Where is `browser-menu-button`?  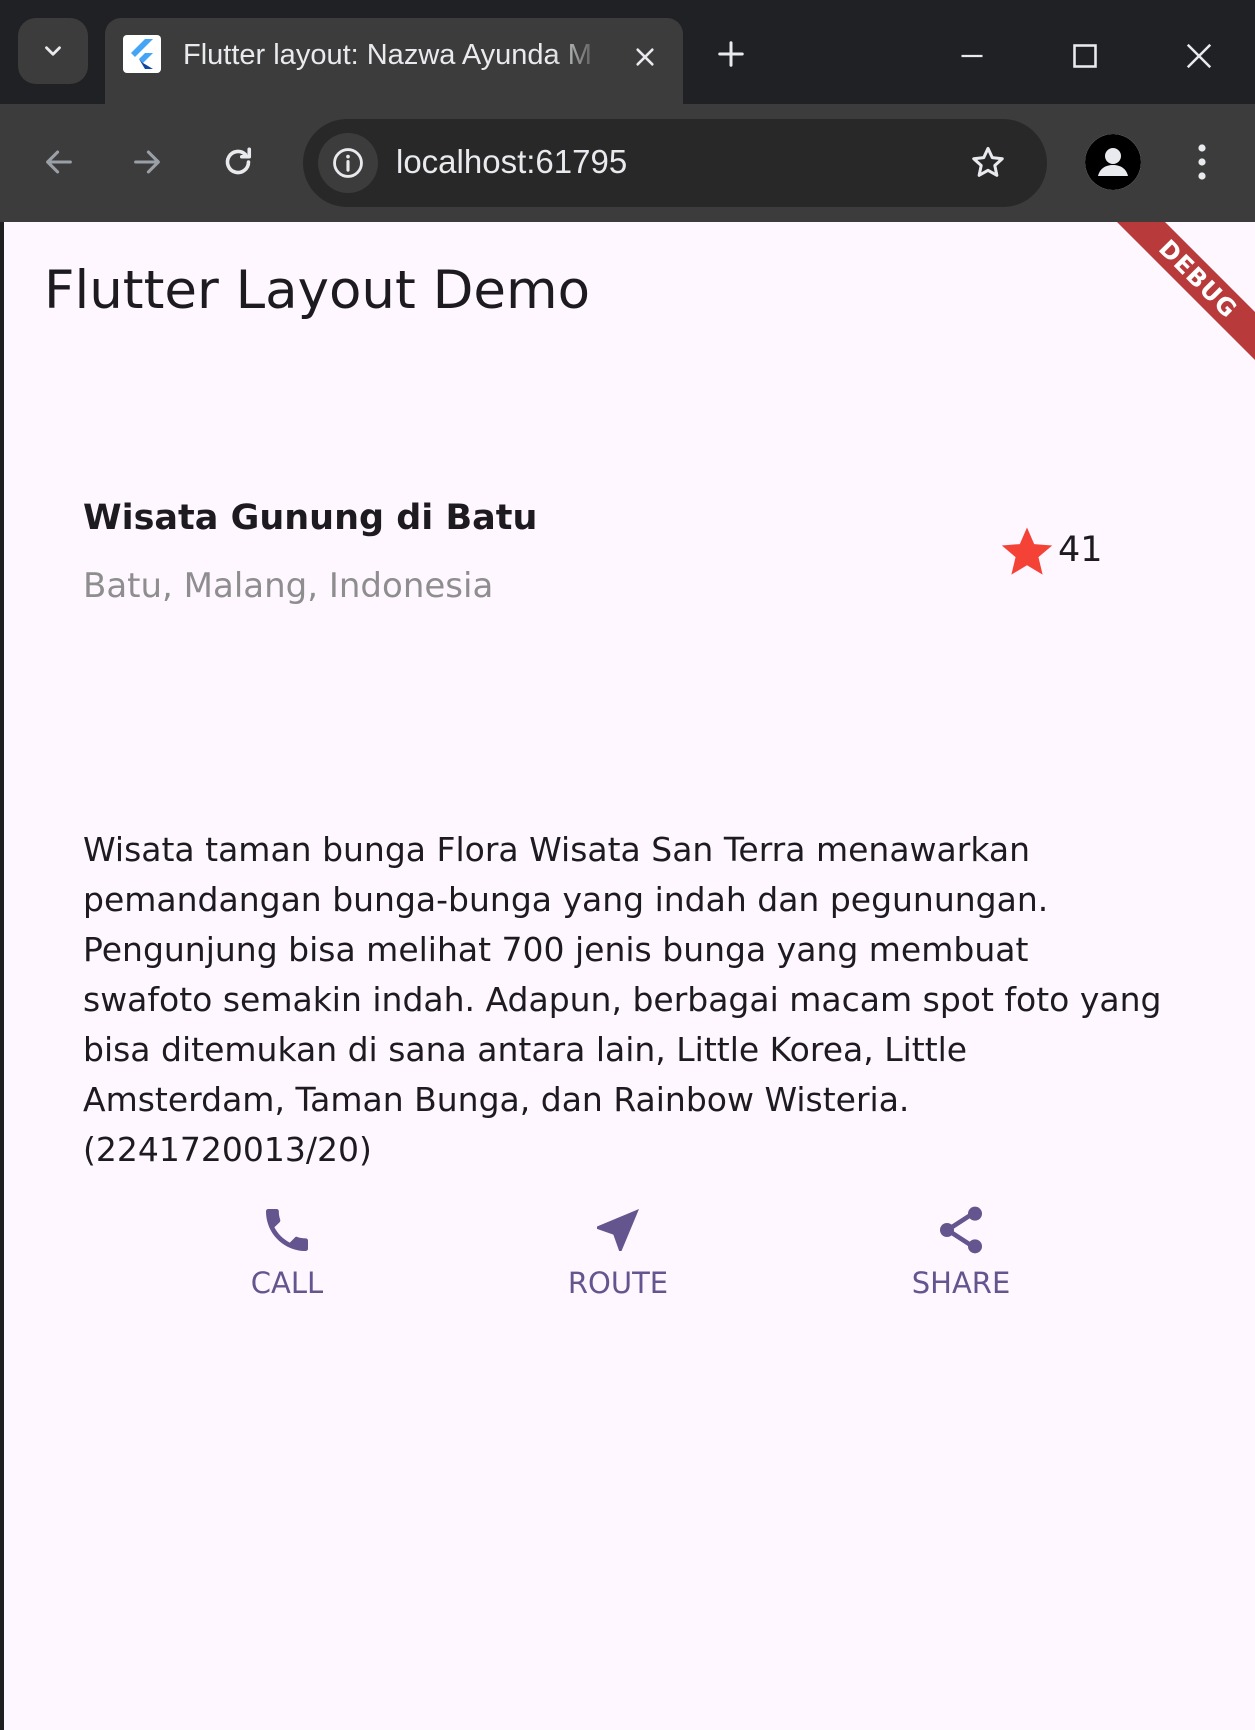
browser-menu-button is located at coordinates (1202, 162).